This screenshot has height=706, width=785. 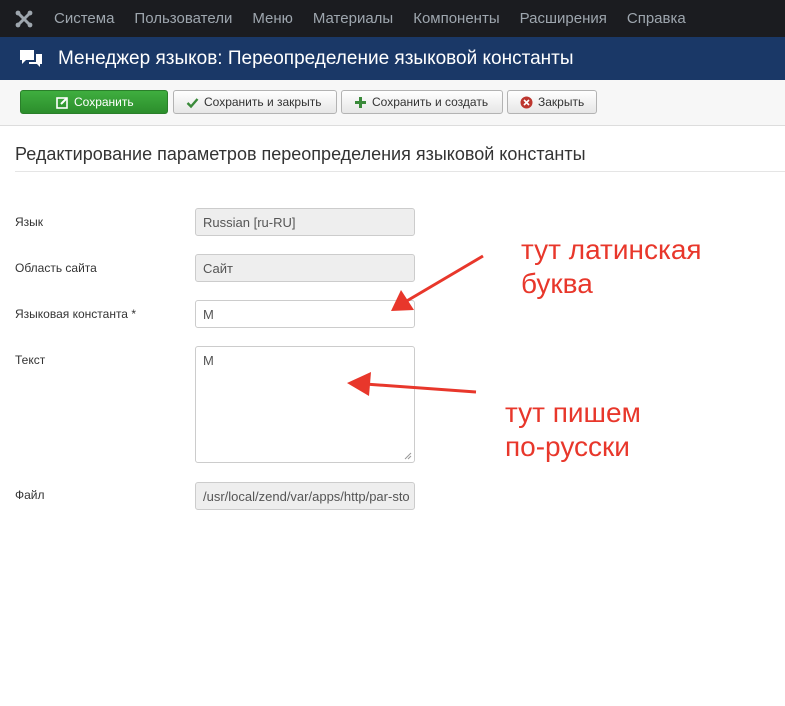 I want to click on client-field: Сайт, so click(x=305, y=268).